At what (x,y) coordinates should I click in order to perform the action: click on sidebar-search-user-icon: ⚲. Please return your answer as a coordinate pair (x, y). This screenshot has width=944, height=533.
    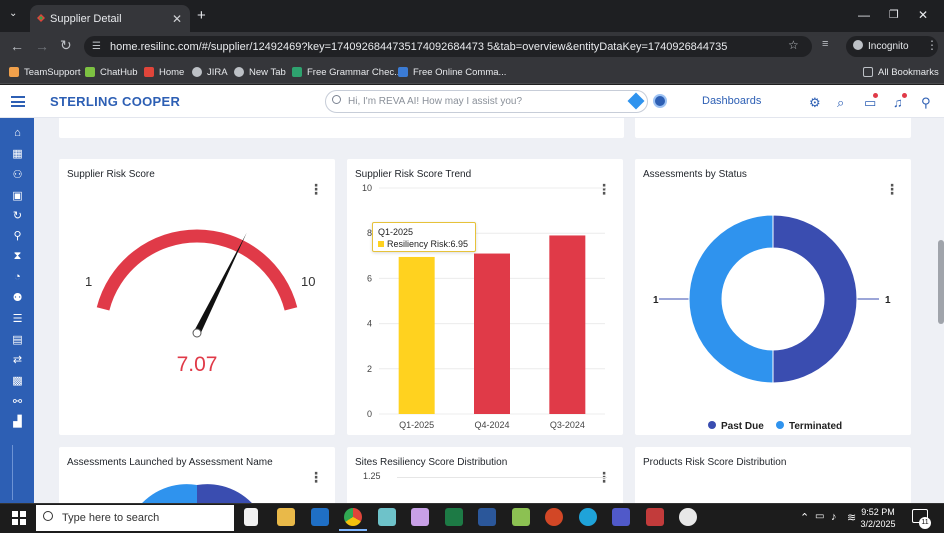
    Looking at the image, I should click on (17, 236).